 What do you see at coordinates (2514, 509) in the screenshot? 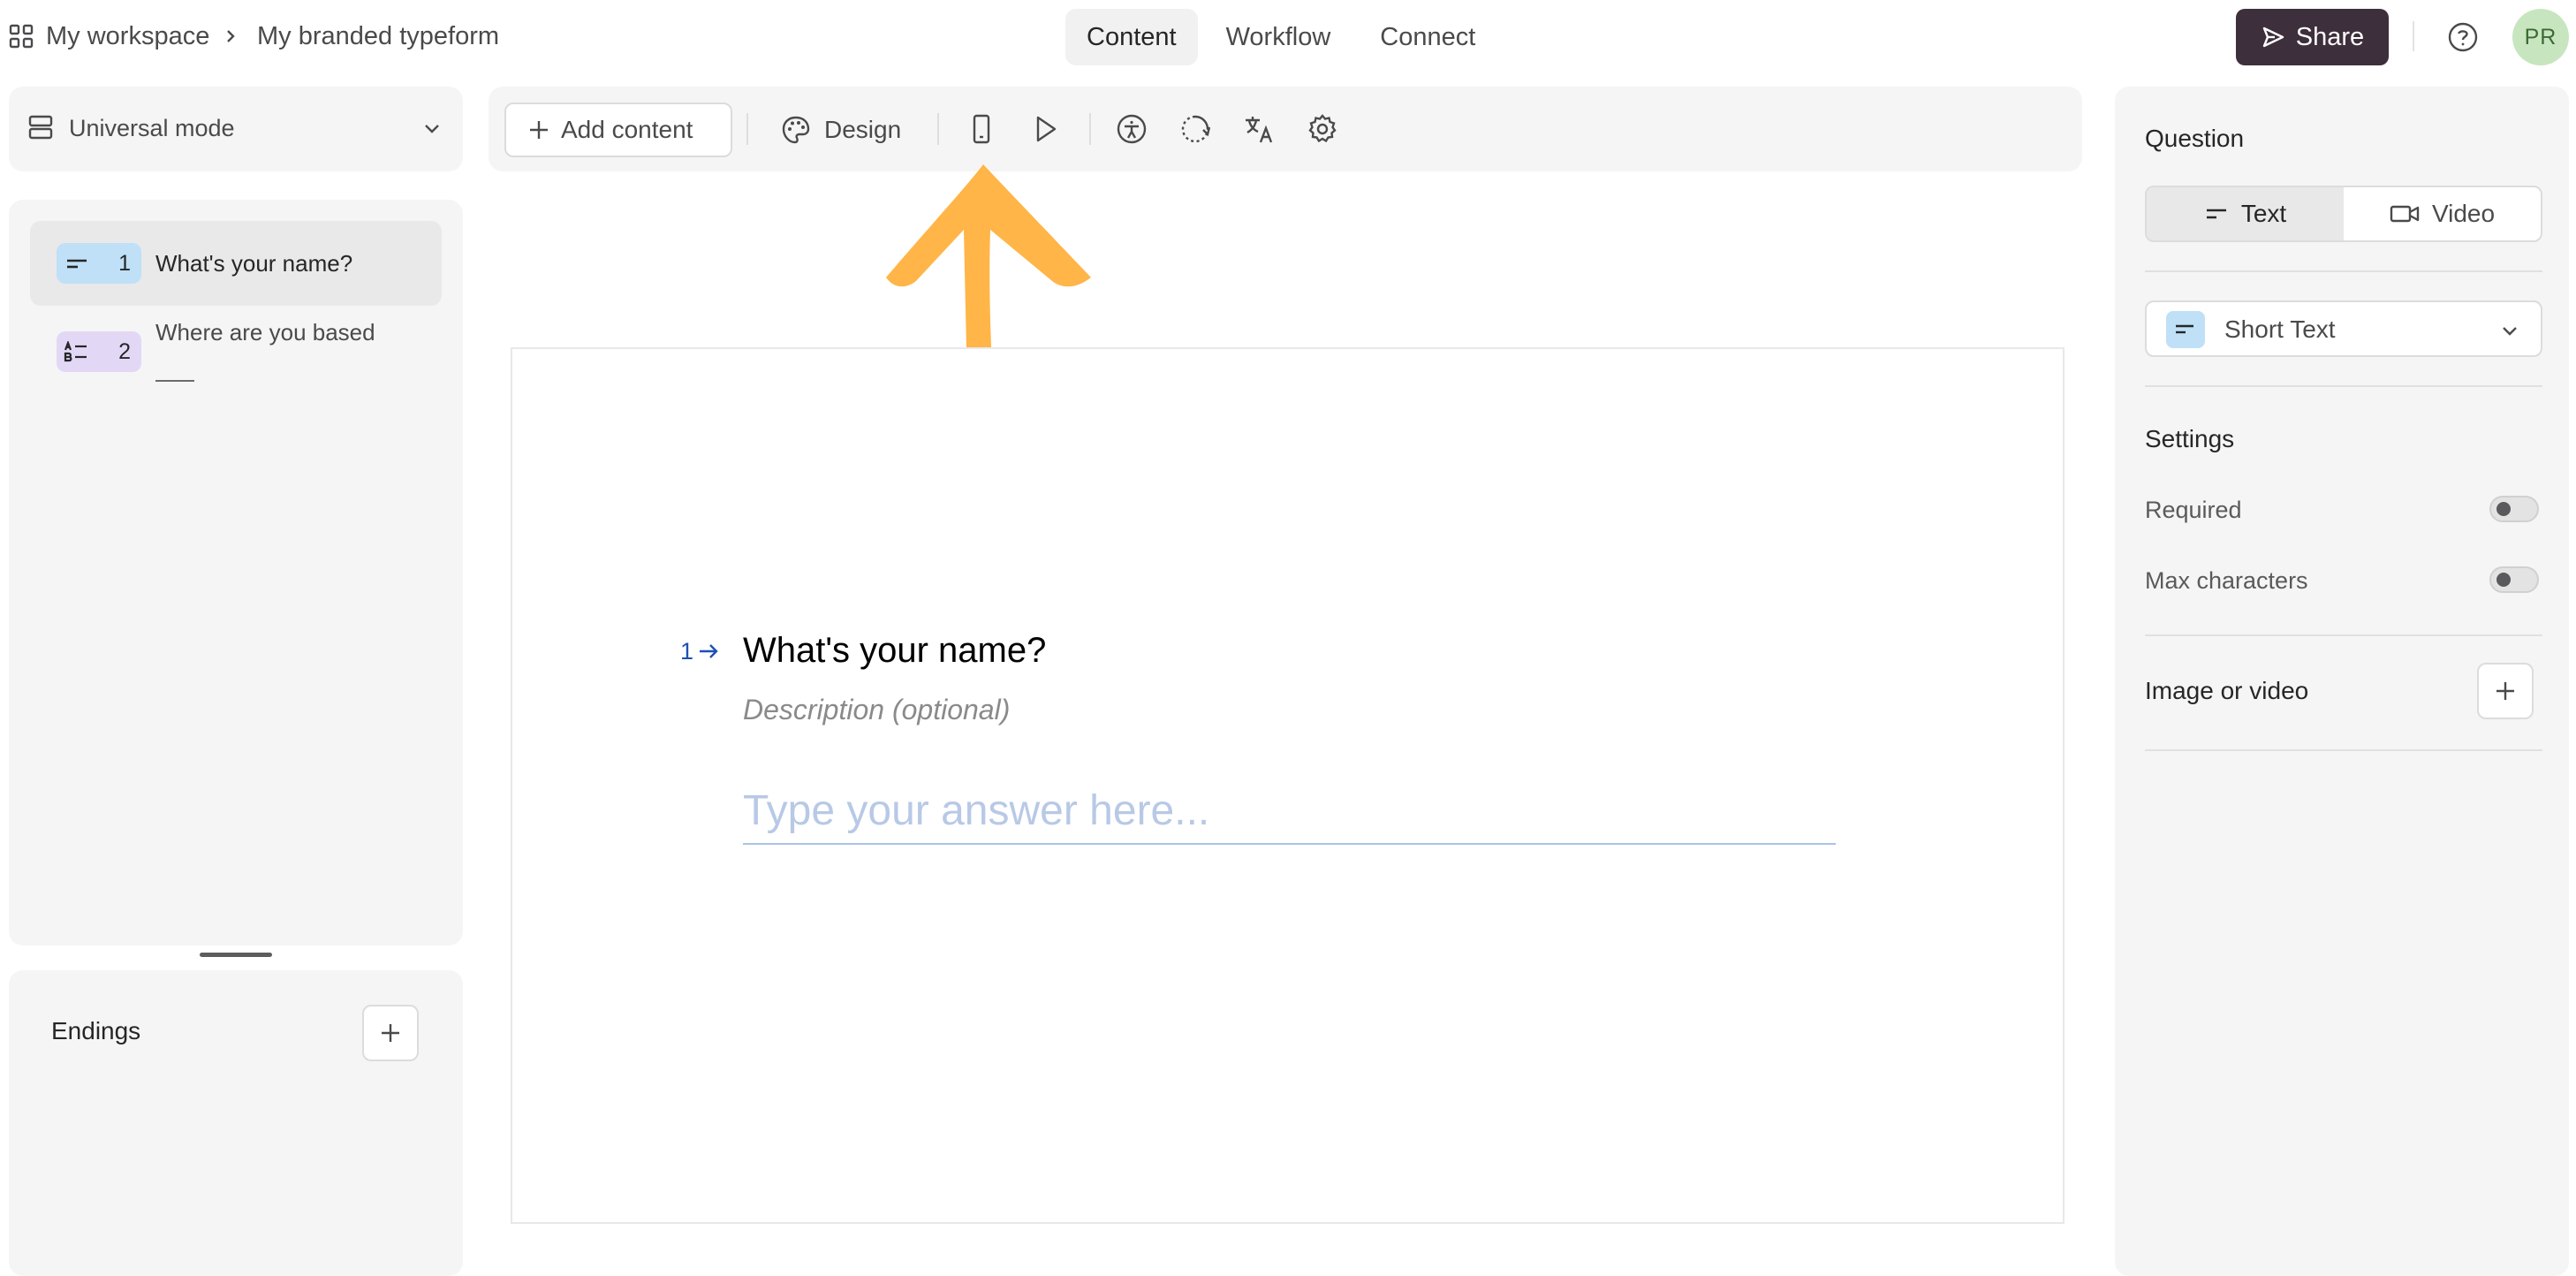
I see `required-toggle` at bounding box center [2514, 509].